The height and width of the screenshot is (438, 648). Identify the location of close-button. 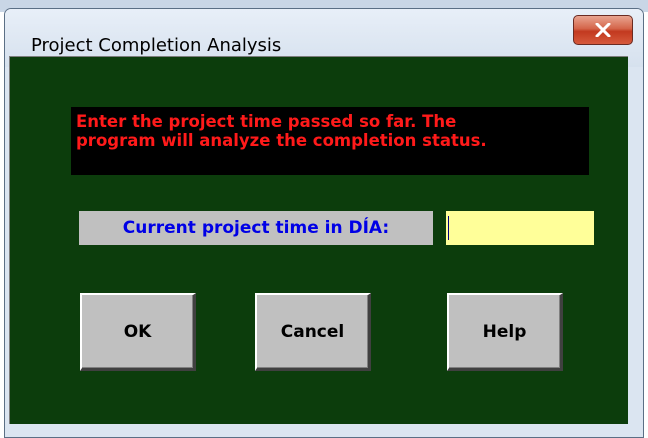
(603, 30).